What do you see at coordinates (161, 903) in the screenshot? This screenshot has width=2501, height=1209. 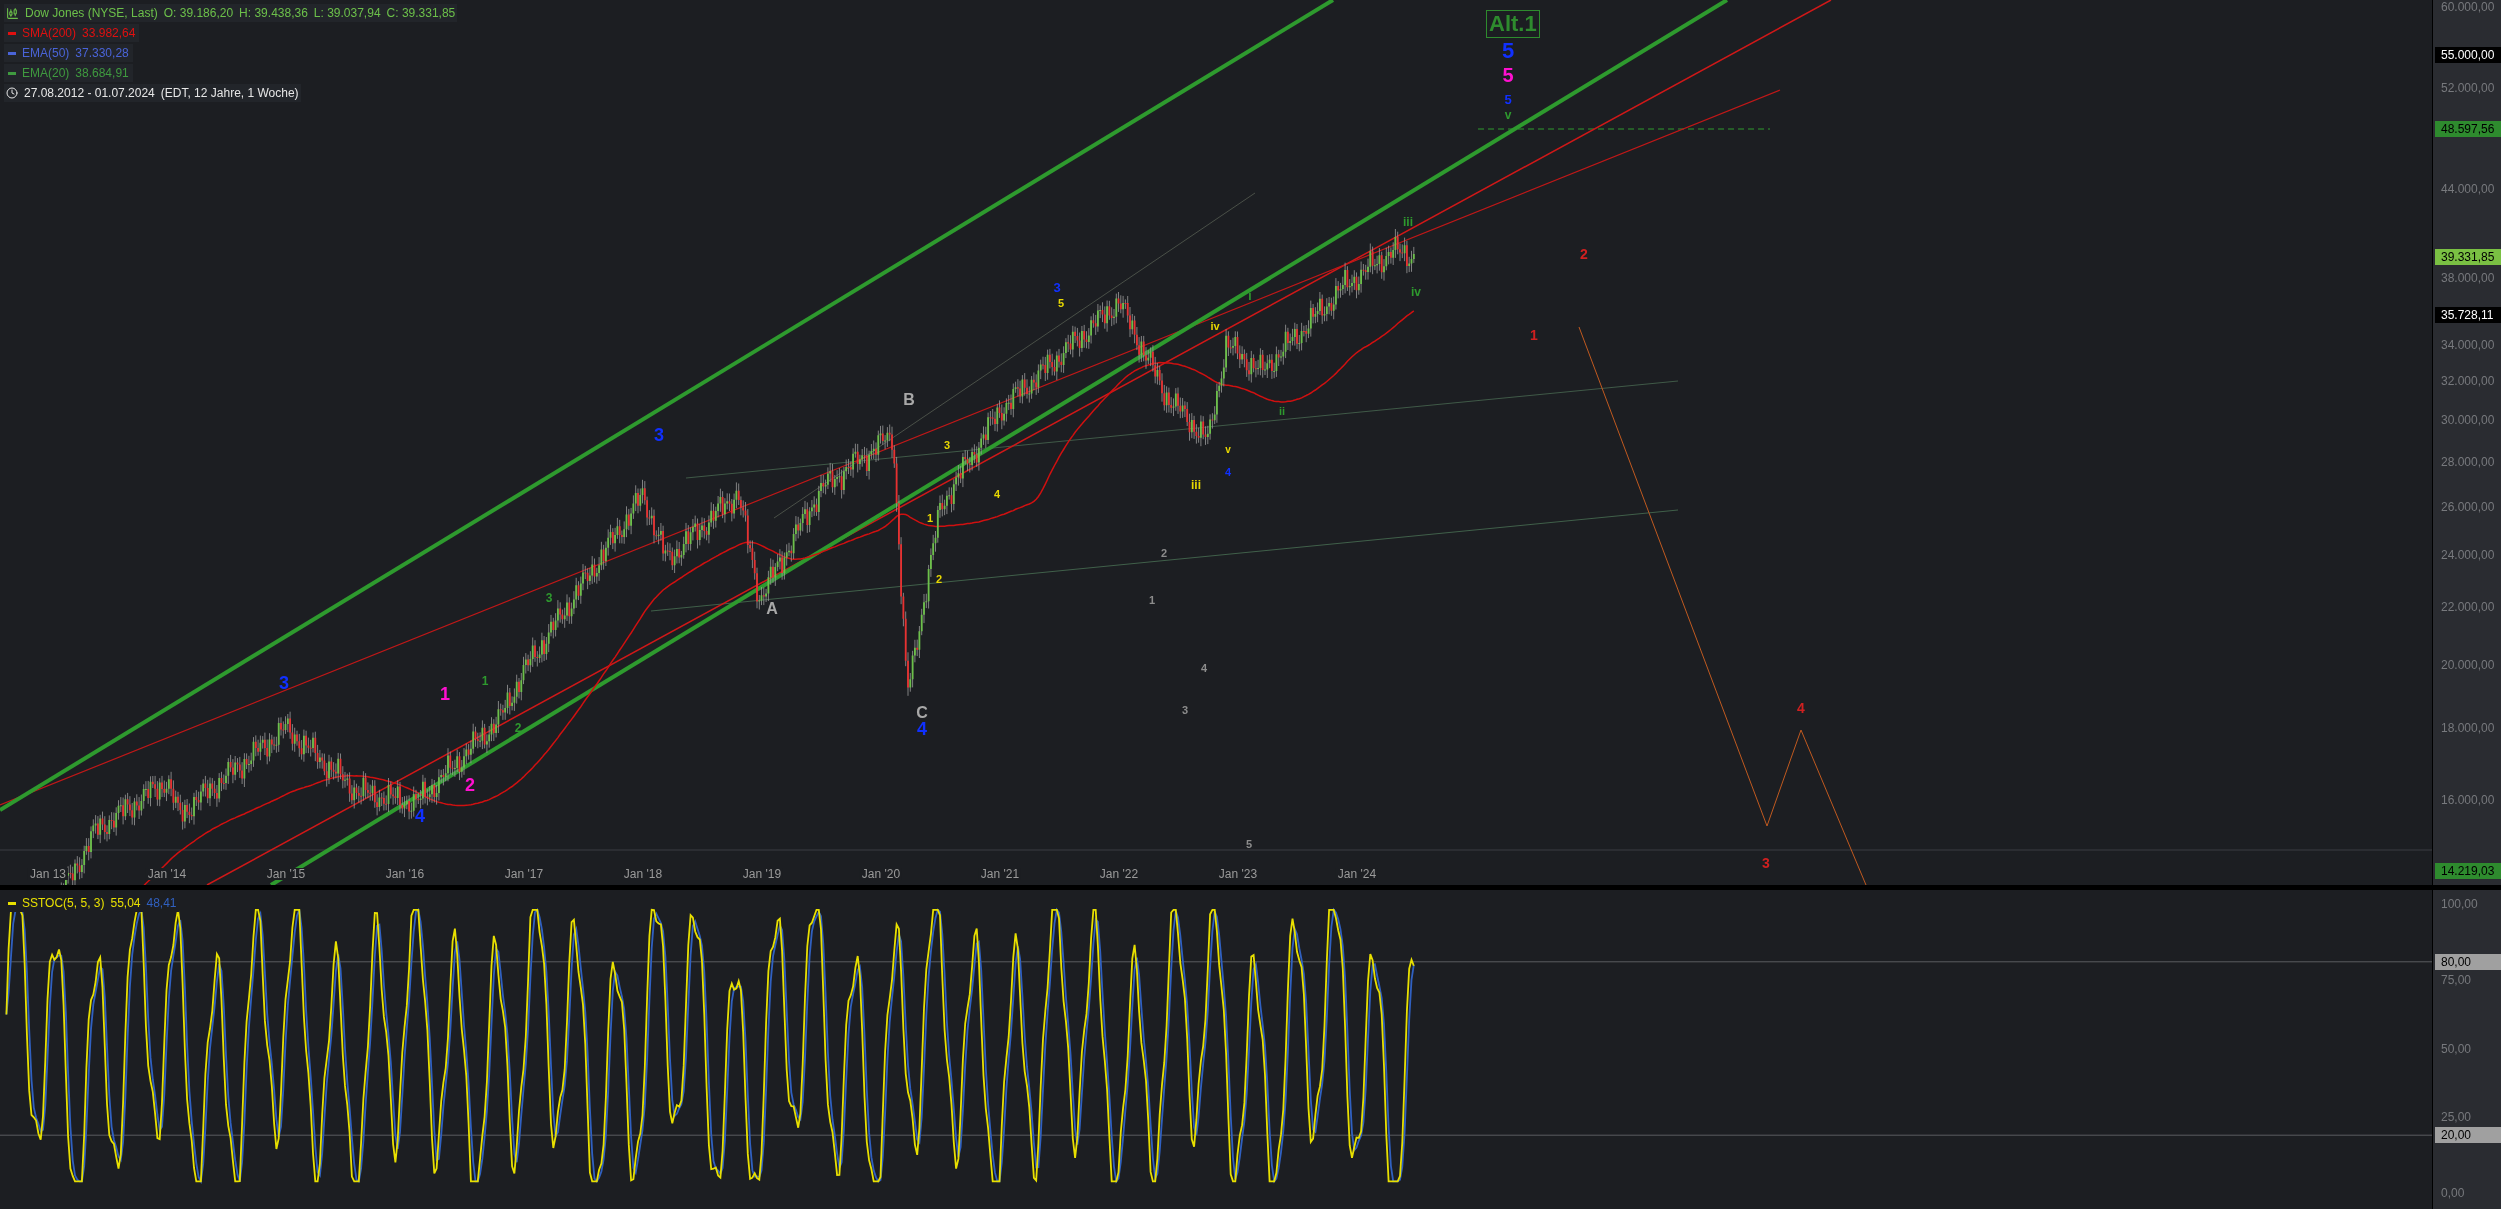 I see `oscillator-value: 48,41` at bounding box center [161, 903].